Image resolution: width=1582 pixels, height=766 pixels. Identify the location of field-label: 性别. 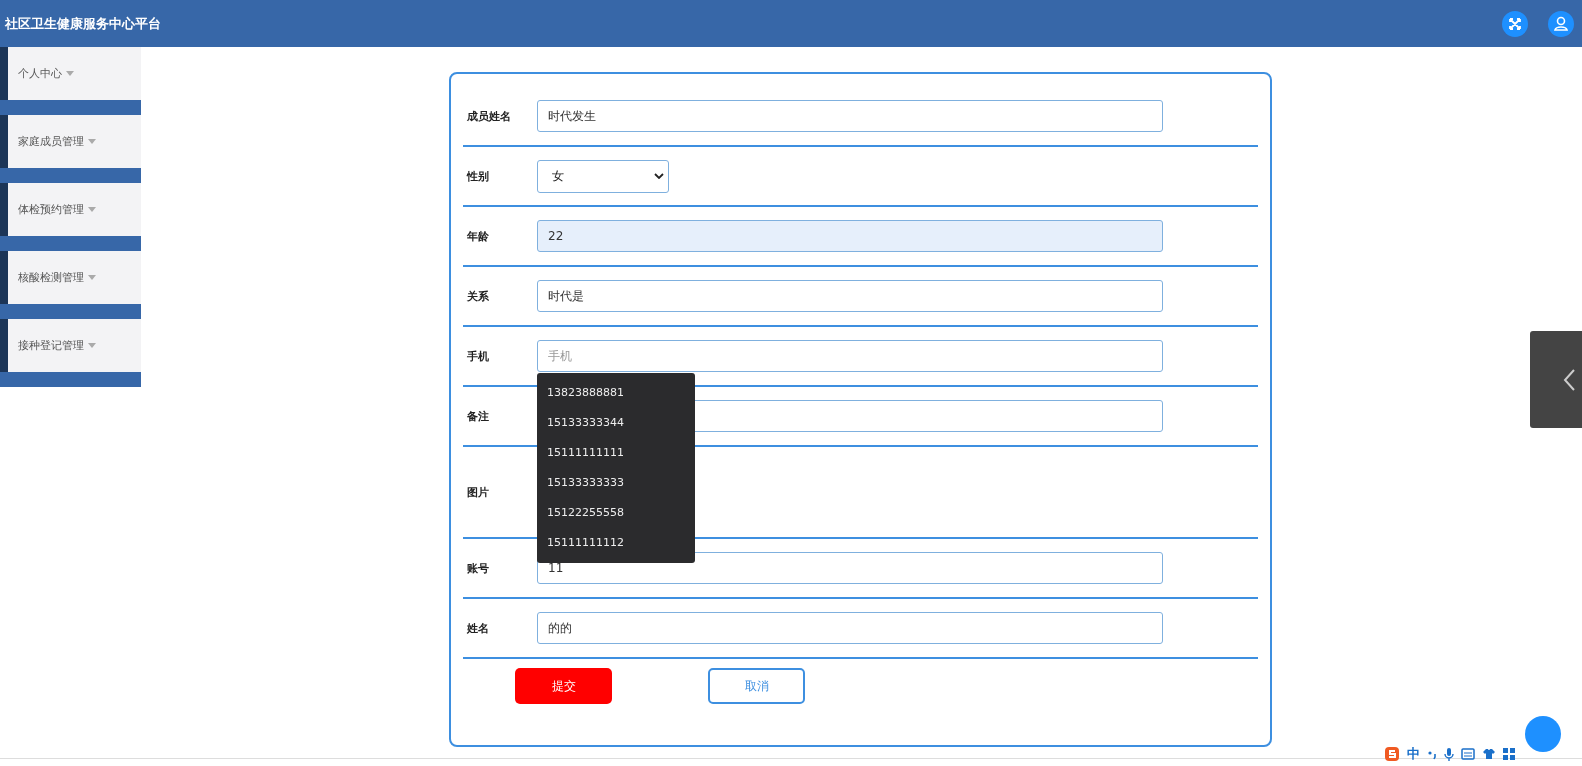
(477, 176).